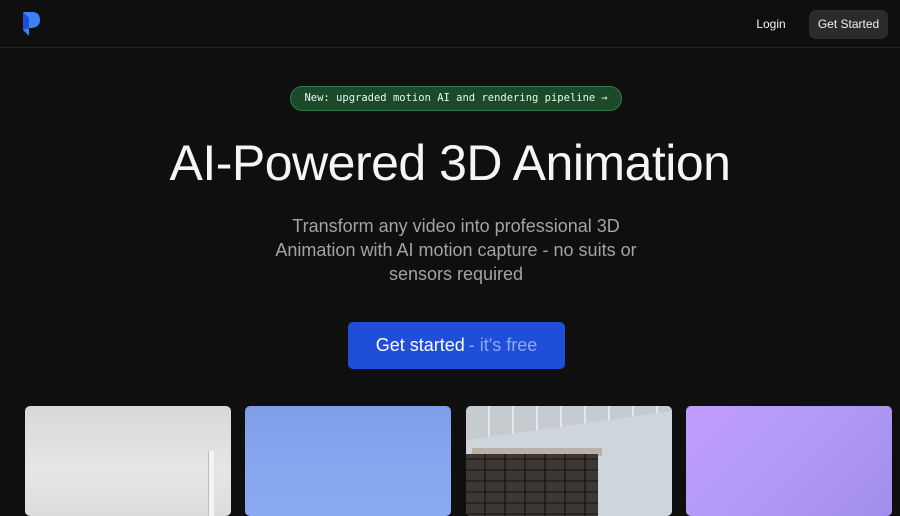 The image size is (900, 516). What do you see at coordinates (31, 24) in the screenshot?
I see `brand-logo-icon` at bounding box center [31, 24].